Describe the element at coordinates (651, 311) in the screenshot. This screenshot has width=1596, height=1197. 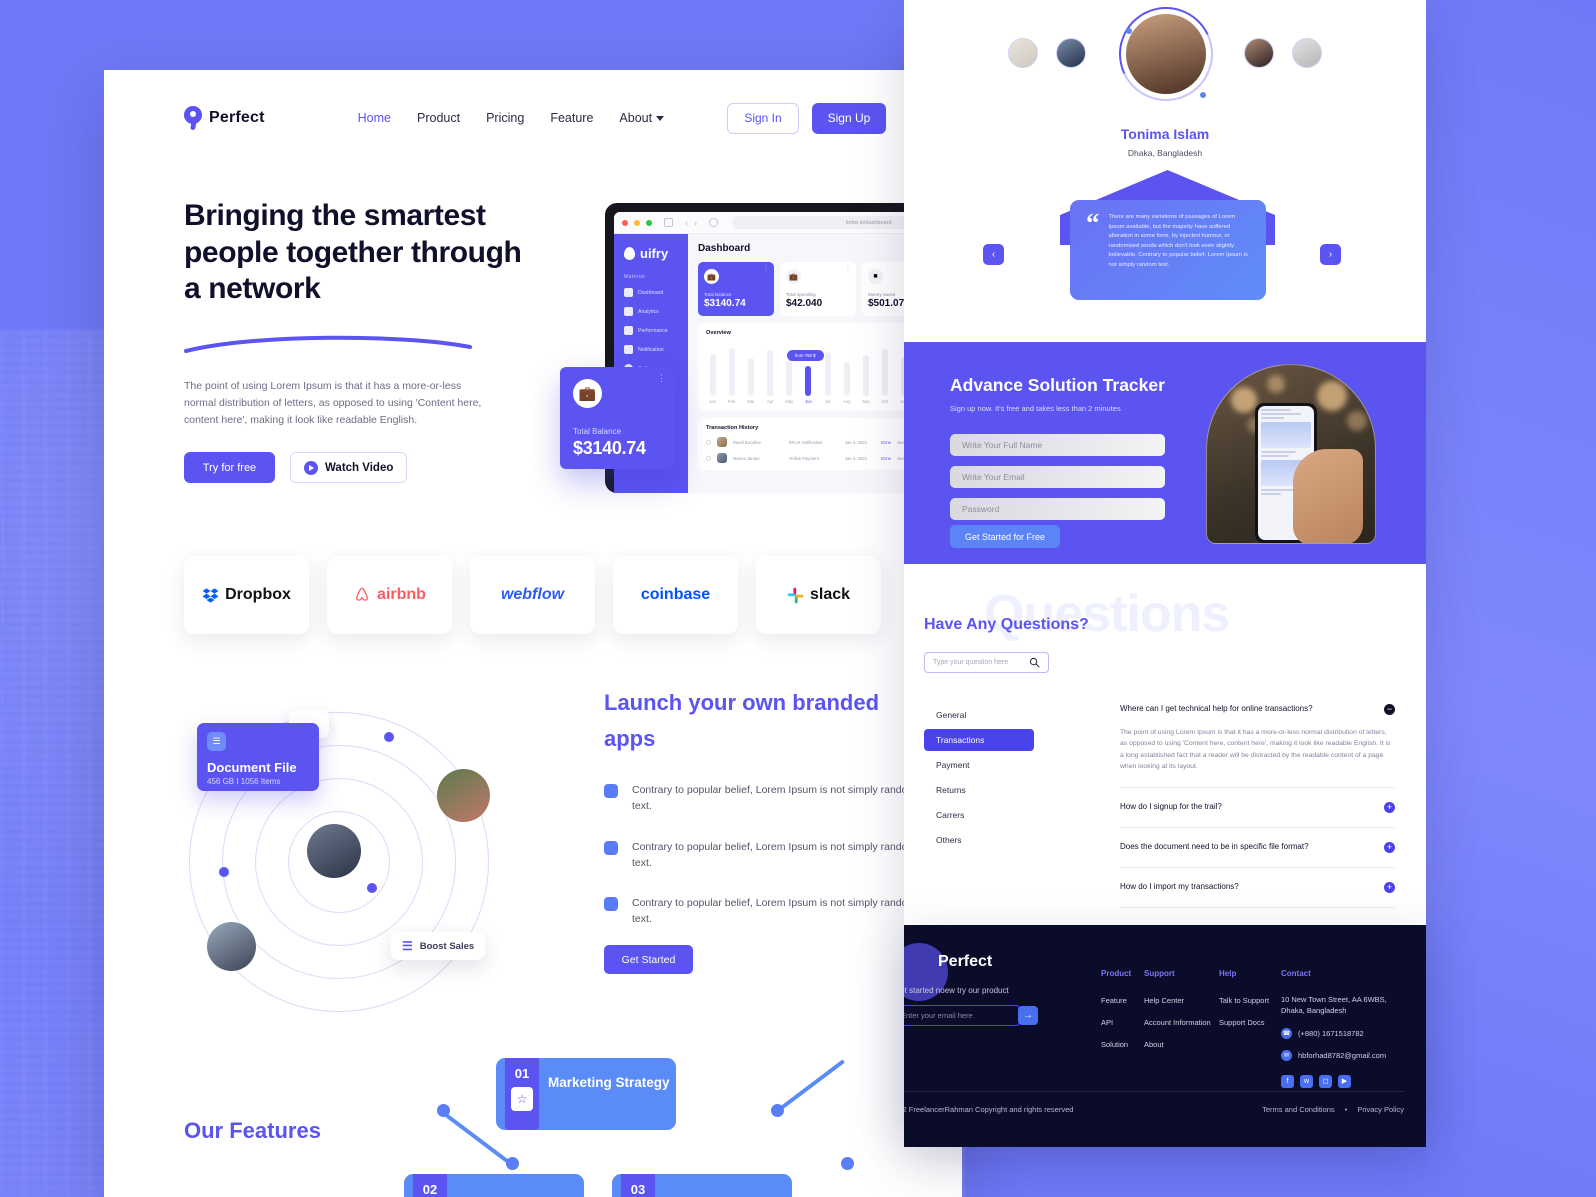
I see `sidebar-item-analytics: Analytics` at that location.